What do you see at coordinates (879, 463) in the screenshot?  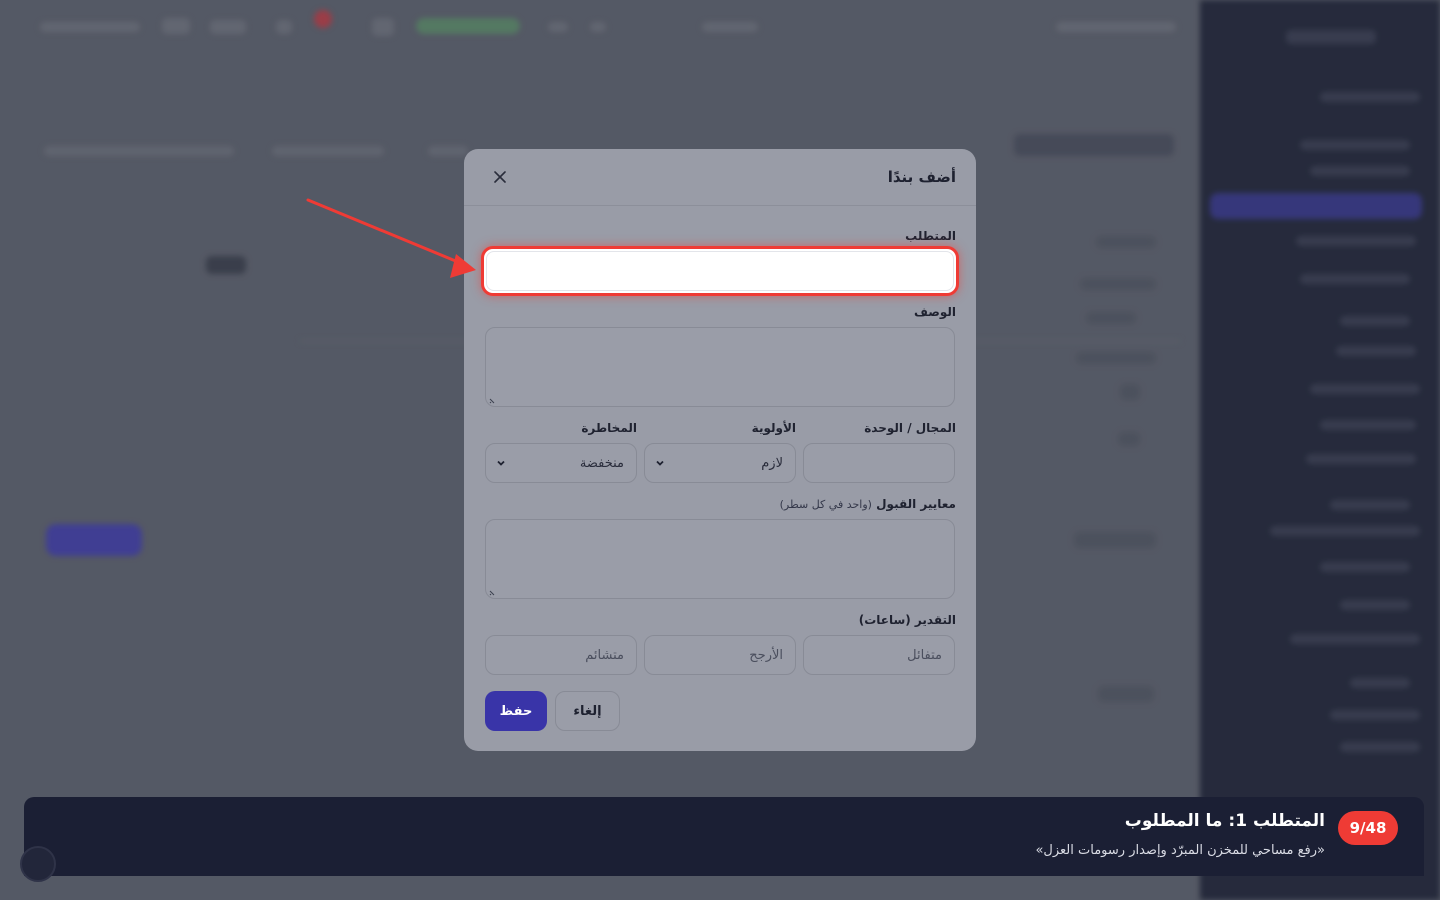 I see `domain-input` at bounding box center [879, 463].